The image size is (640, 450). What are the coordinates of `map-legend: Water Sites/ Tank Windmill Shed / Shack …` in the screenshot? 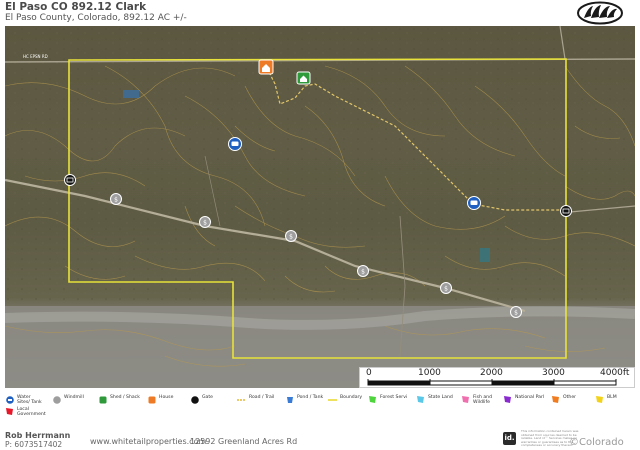 It's located at (320, 407).